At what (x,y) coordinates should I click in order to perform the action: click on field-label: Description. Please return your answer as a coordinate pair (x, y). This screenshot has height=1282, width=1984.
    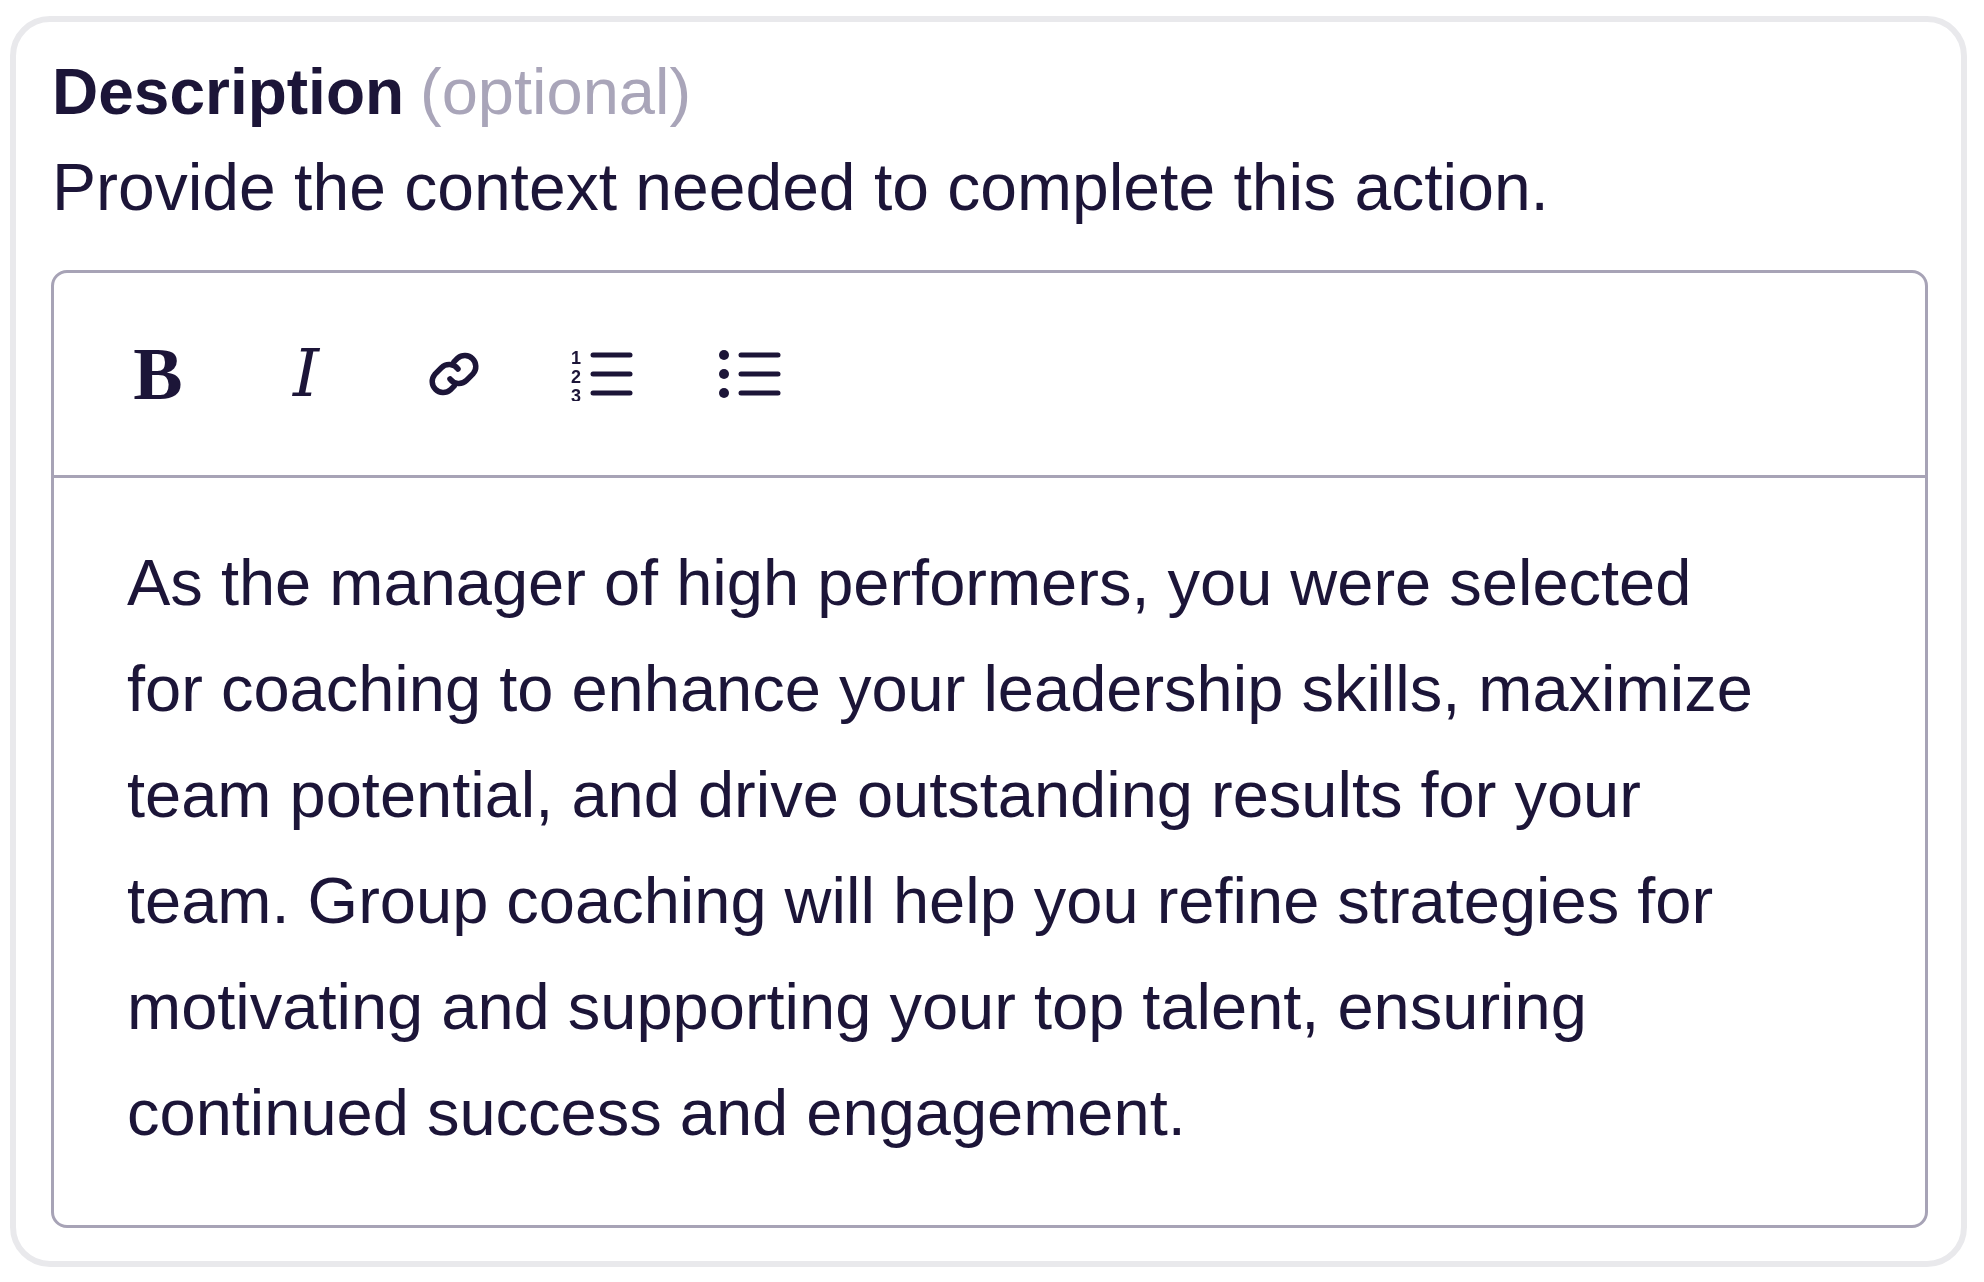
    Looking at the image, I should click on (228, 92).